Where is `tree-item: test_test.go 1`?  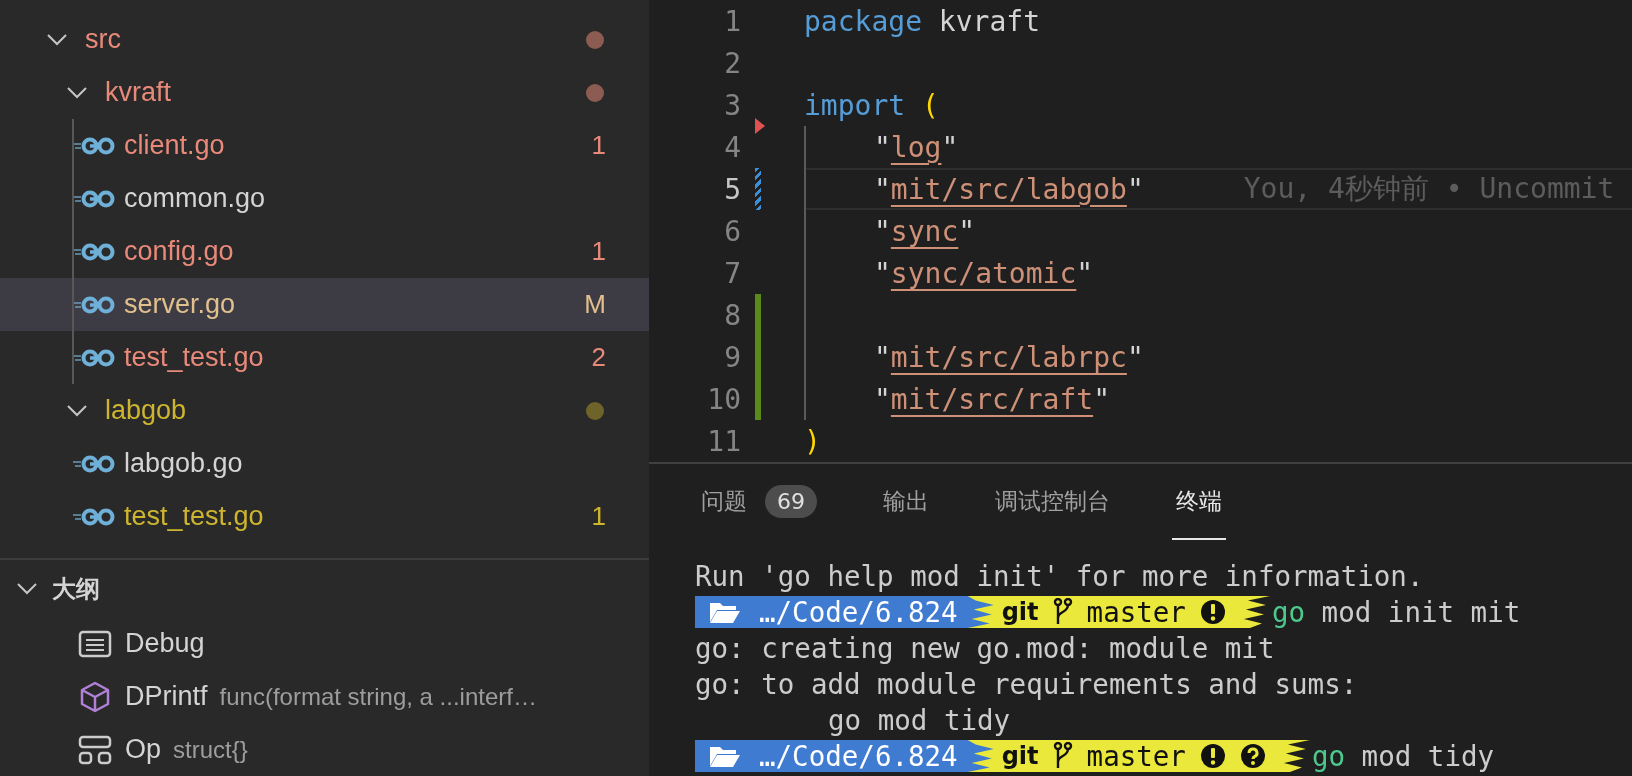 tree-item: test_test.go 1 is located at coordinates (324, 516).